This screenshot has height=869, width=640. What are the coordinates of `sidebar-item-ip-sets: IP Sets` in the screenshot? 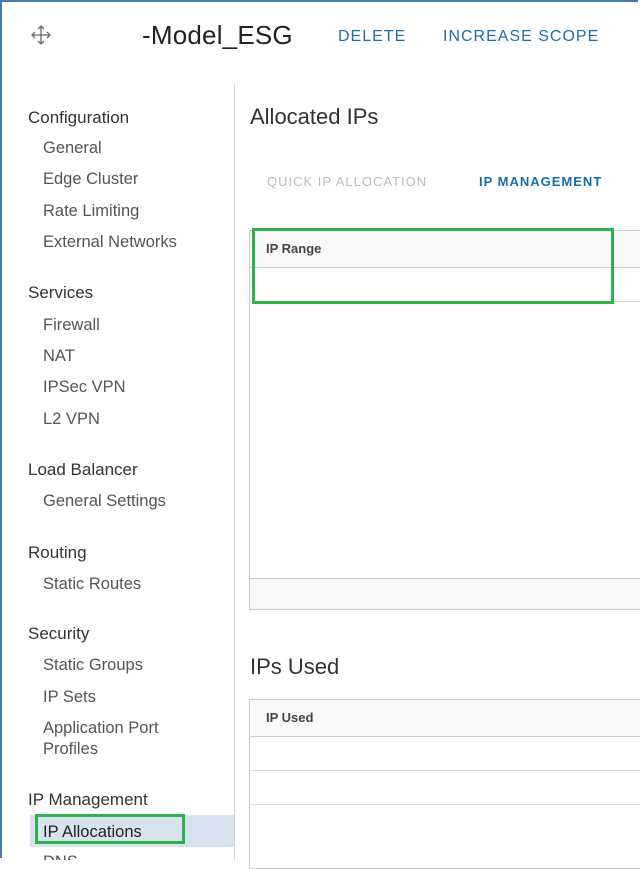 It's located at (69, 697).